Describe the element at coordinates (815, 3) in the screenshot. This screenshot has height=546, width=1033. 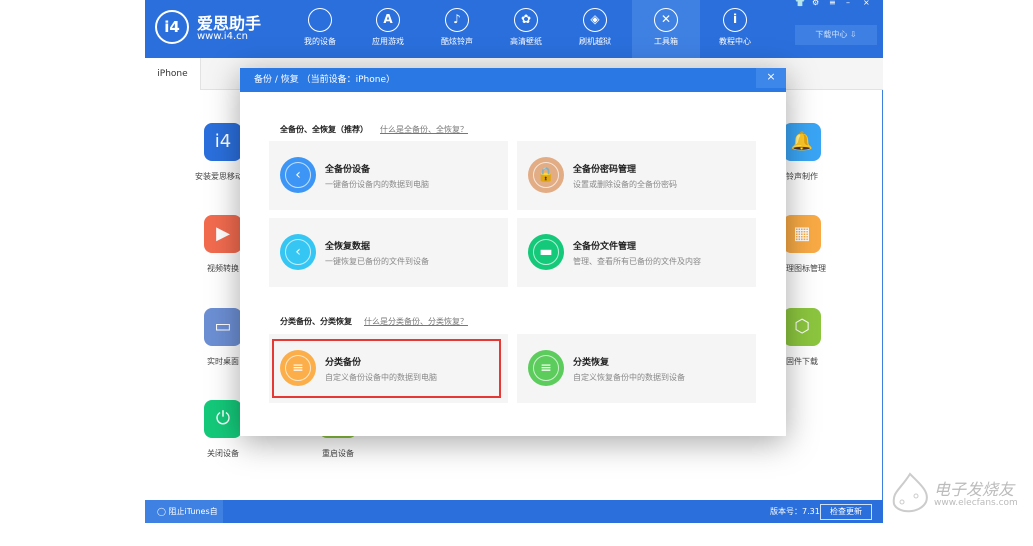
I see `settings-icon: ⚙` at that location.